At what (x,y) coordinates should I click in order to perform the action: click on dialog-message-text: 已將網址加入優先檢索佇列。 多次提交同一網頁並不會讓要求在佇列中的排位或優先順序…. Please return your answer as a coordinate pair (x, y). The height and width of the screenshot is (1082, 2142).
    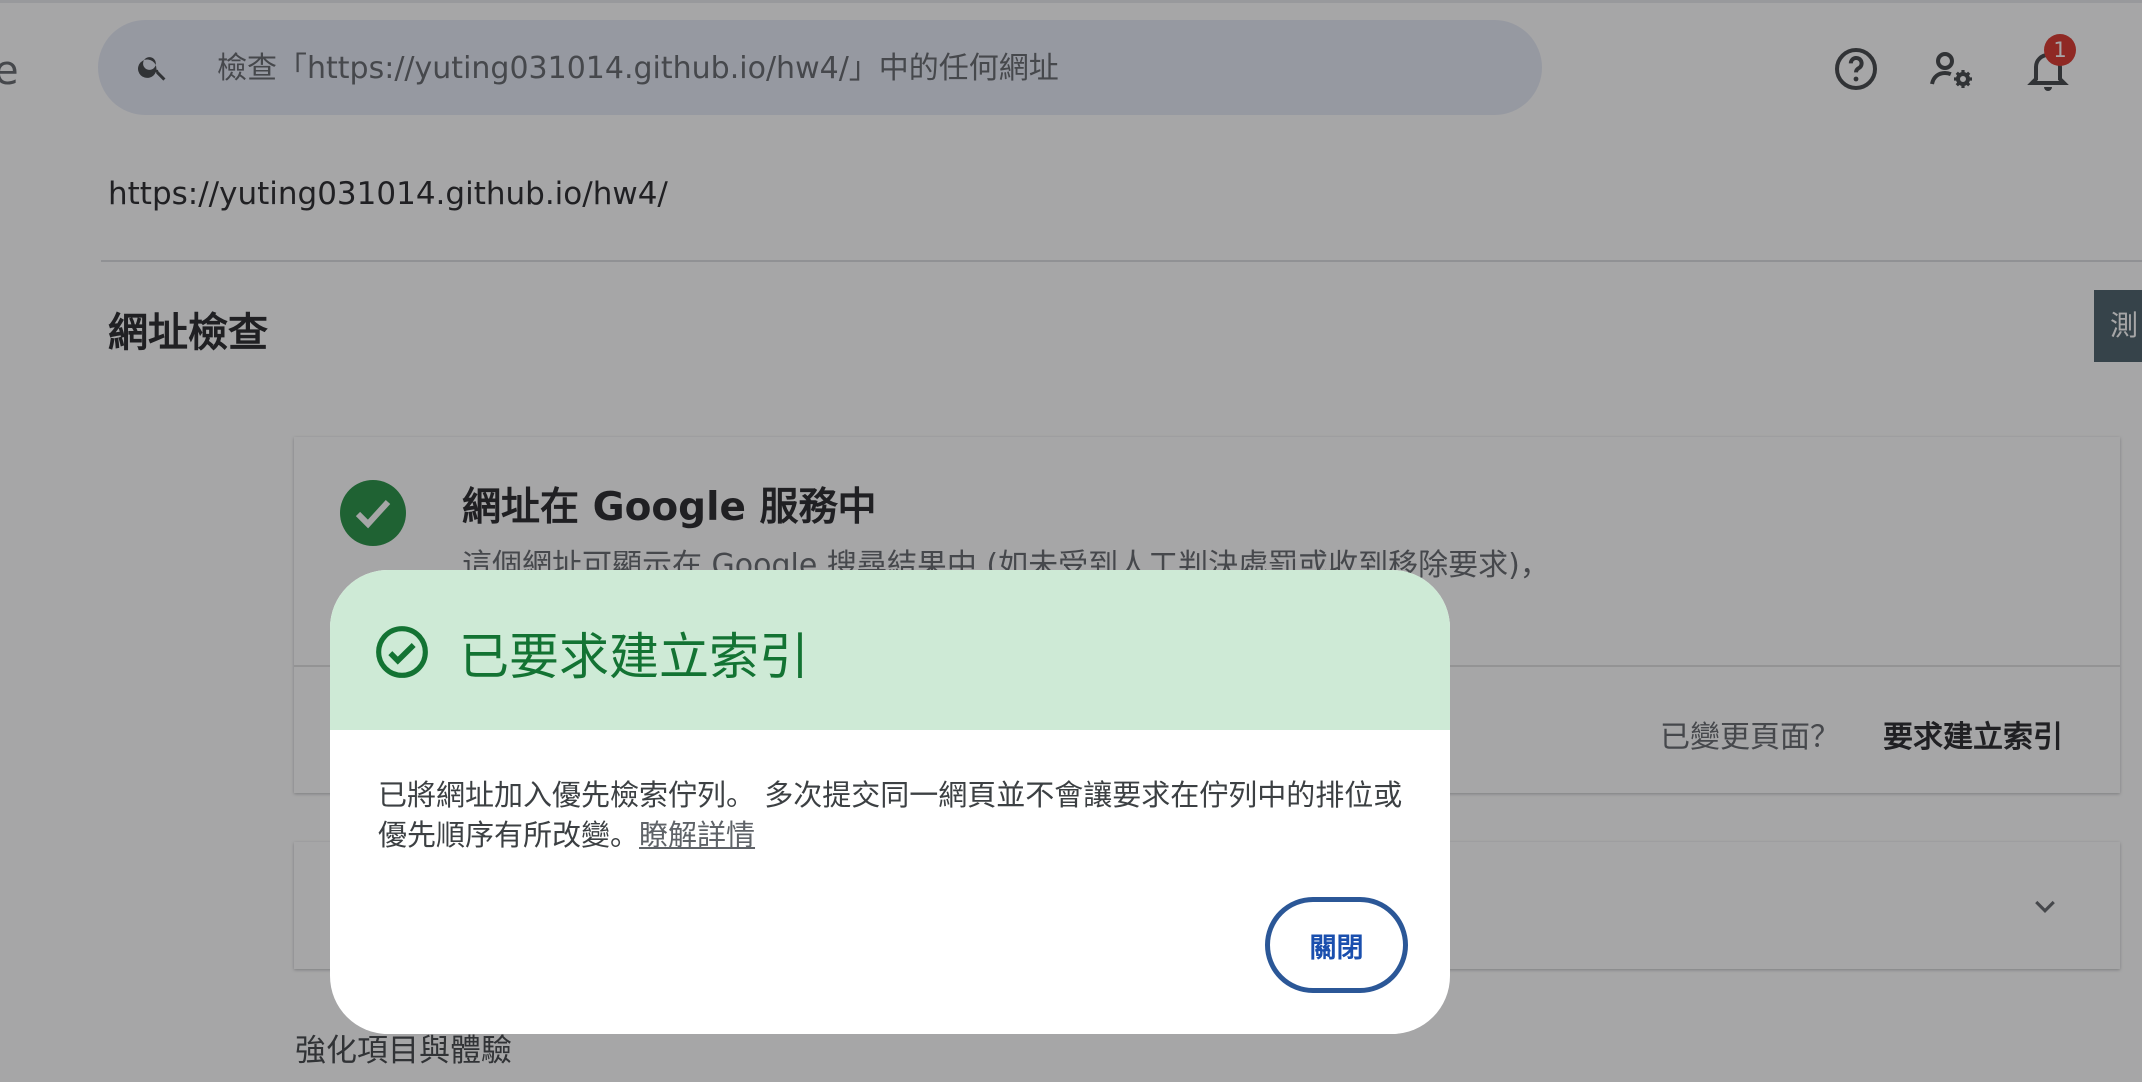
    Looking at the image, I should click on (890, 815).